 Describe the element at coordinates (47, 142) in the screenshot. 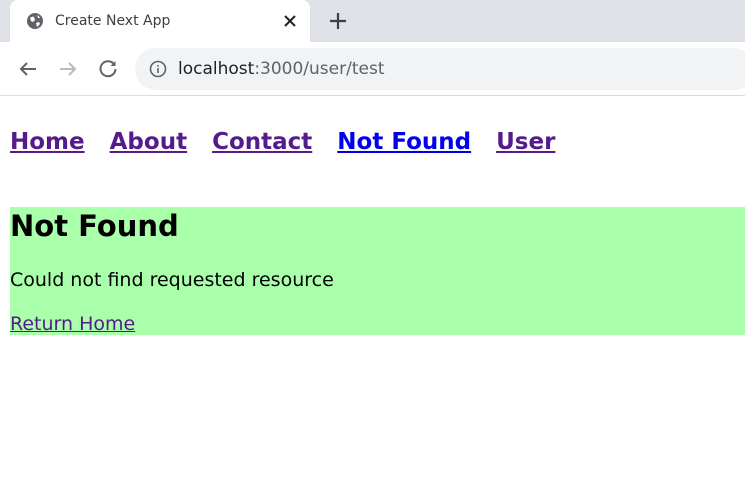

I see `nav-link-home: Home` at that location.